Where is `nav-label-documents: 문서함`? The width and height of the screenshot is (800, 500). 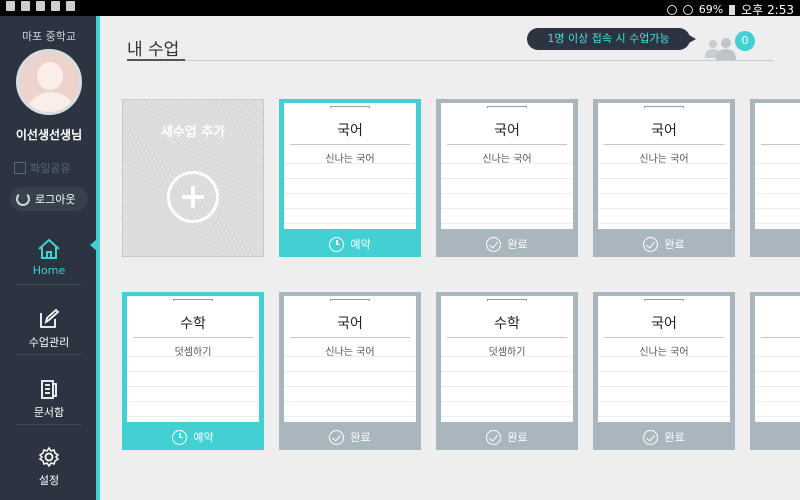 nav-label-documents: 문서함 is located at coordinates (49, 412).